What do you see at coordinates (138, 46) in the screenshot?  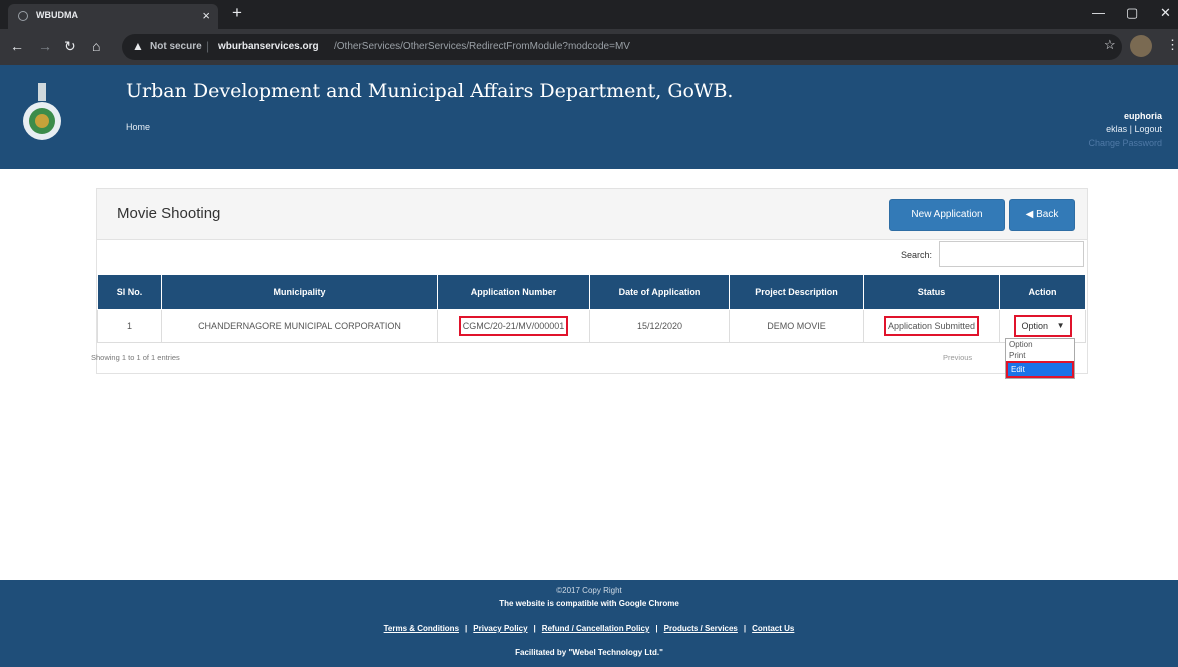 I see `warning-icon: ▲` at bounding box center [138, 46].